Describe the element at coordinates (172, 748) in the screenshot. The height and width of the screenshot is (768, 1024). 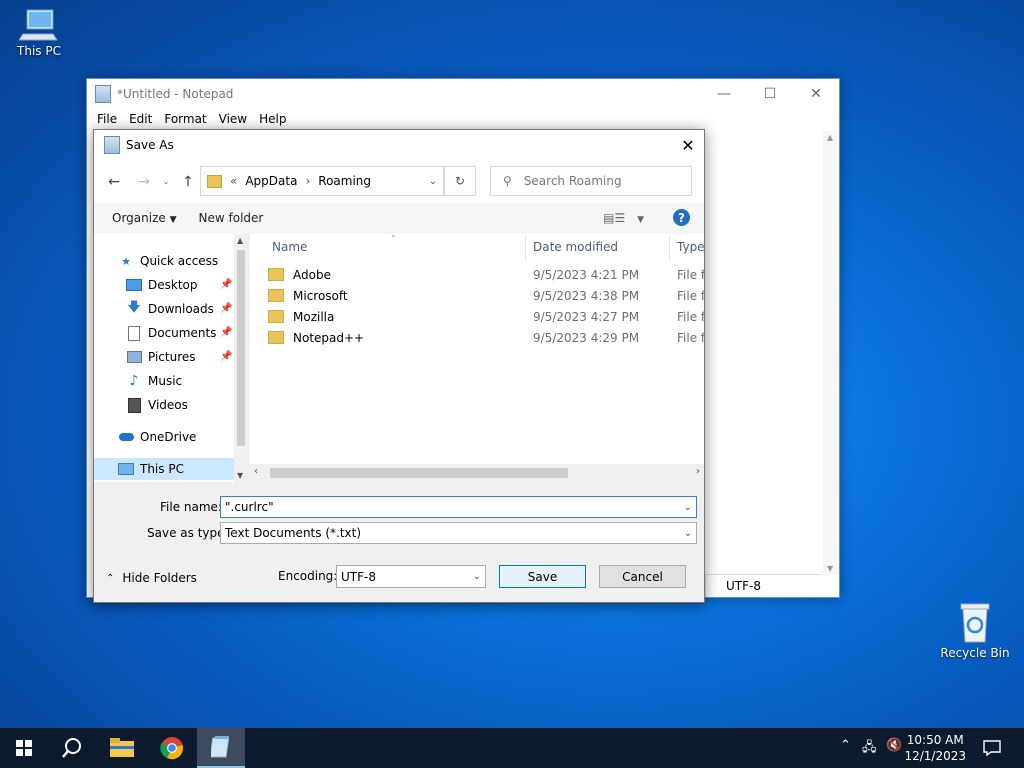
I see `taskbar-chrome` at that location.